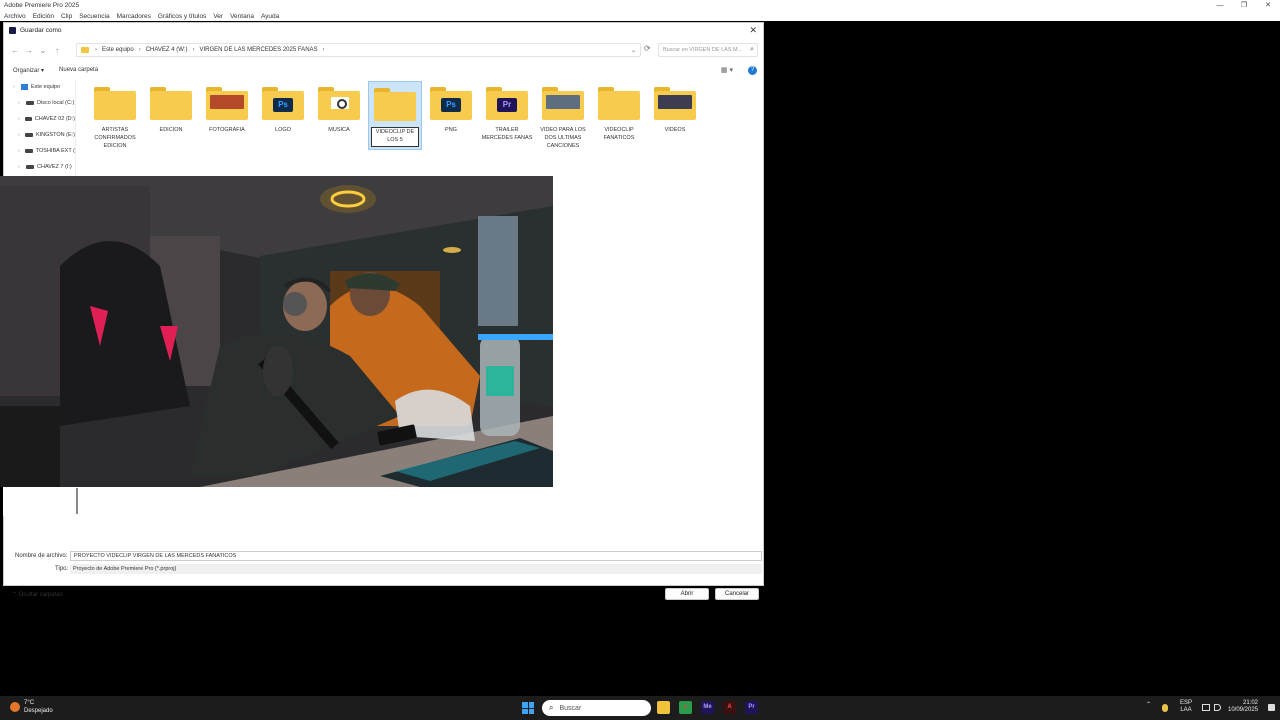 The width and height of the screenshot is (1280, 720). What do you see at coordinates (55, 151) in the screenshot?
I see `sidebar-item-label: TOSHIBA EXT (` at bounding box center [55, 151].